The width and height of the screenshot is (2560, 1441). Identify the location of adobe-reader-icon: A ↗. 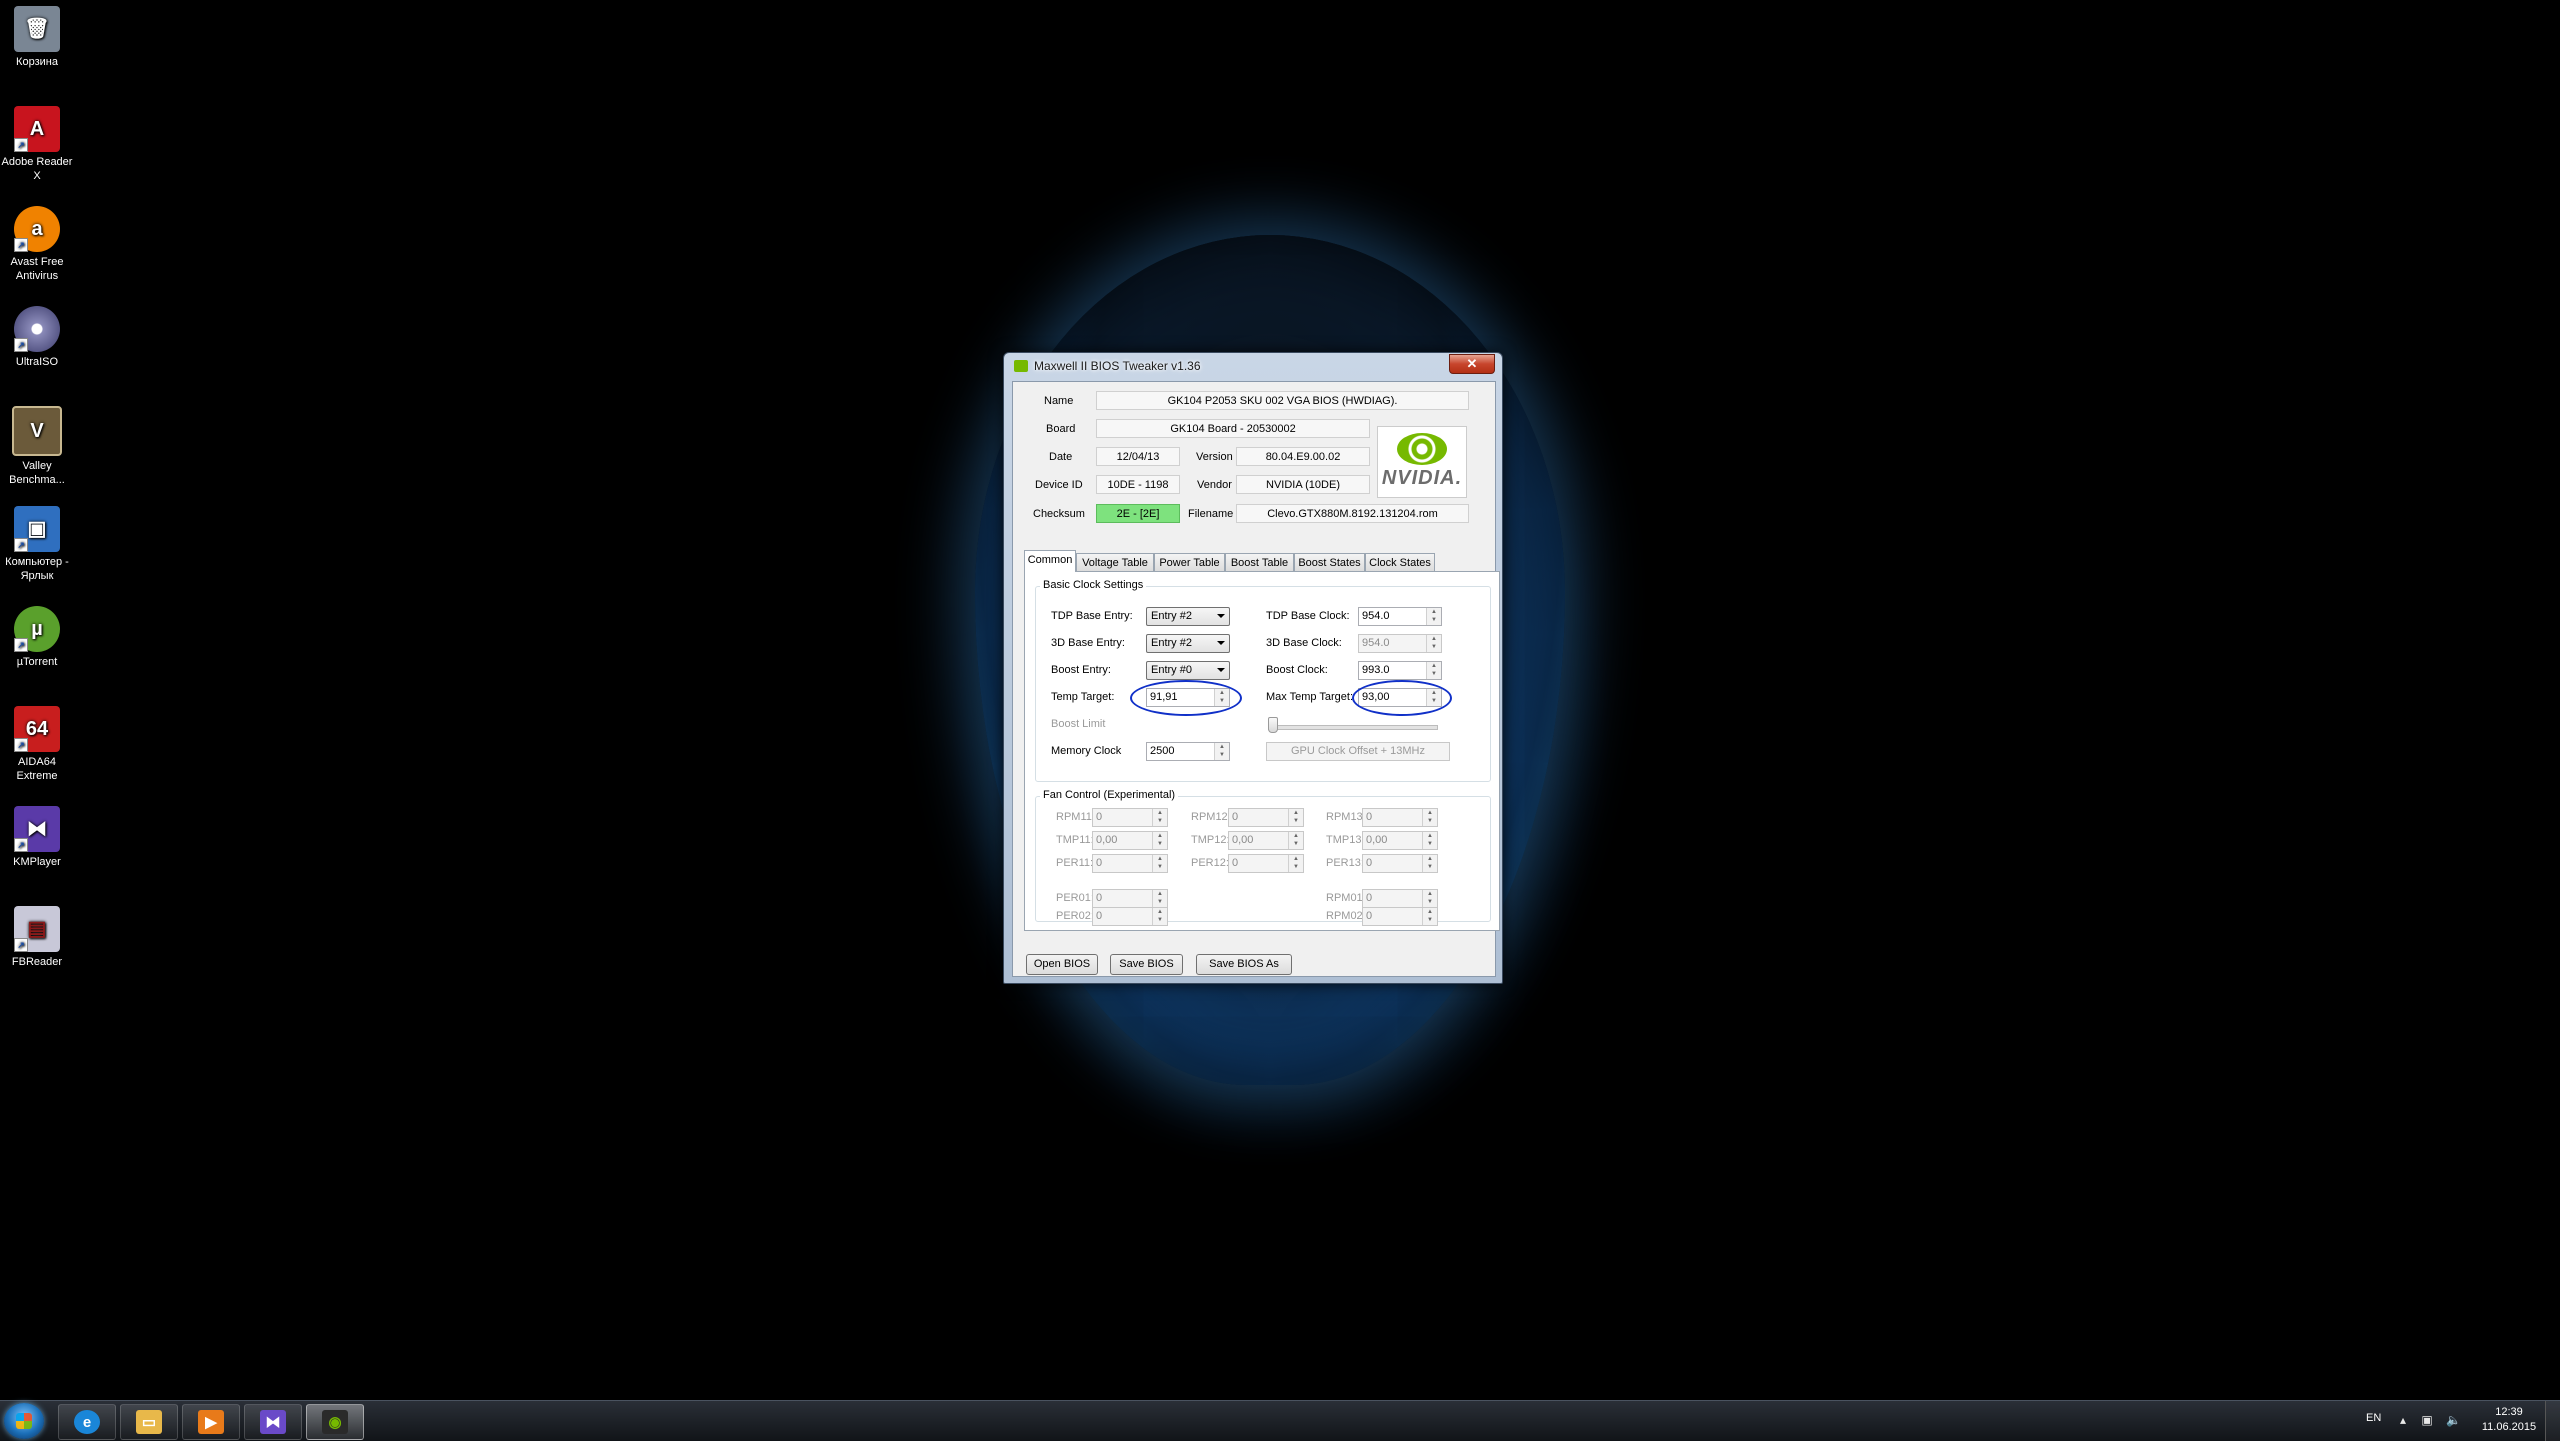
(37, 129).